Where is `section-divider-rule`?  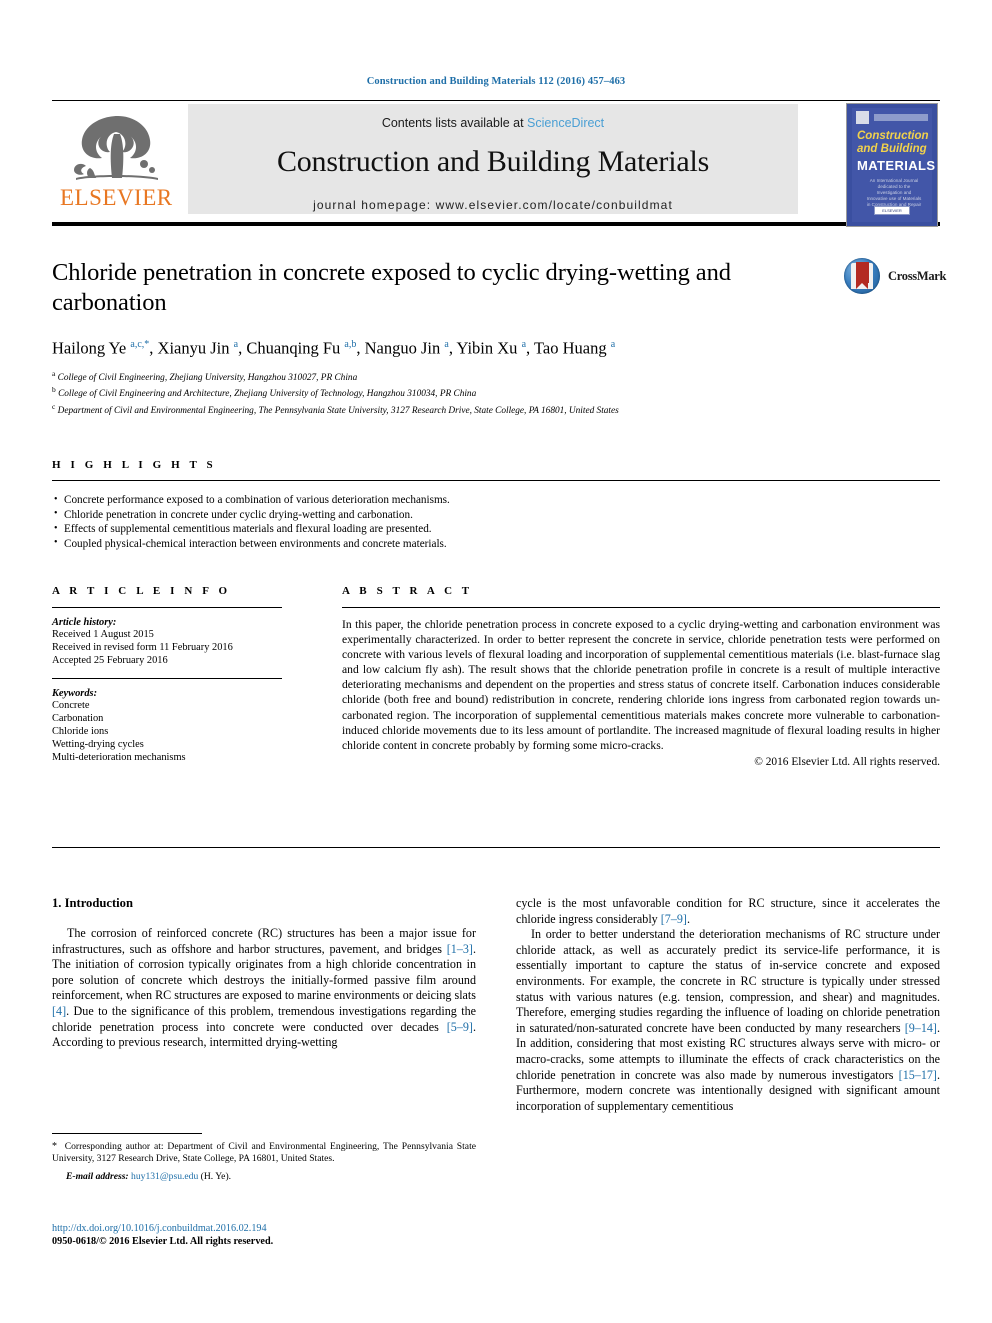
section-divider-rule is located at coordinates (496, 847).